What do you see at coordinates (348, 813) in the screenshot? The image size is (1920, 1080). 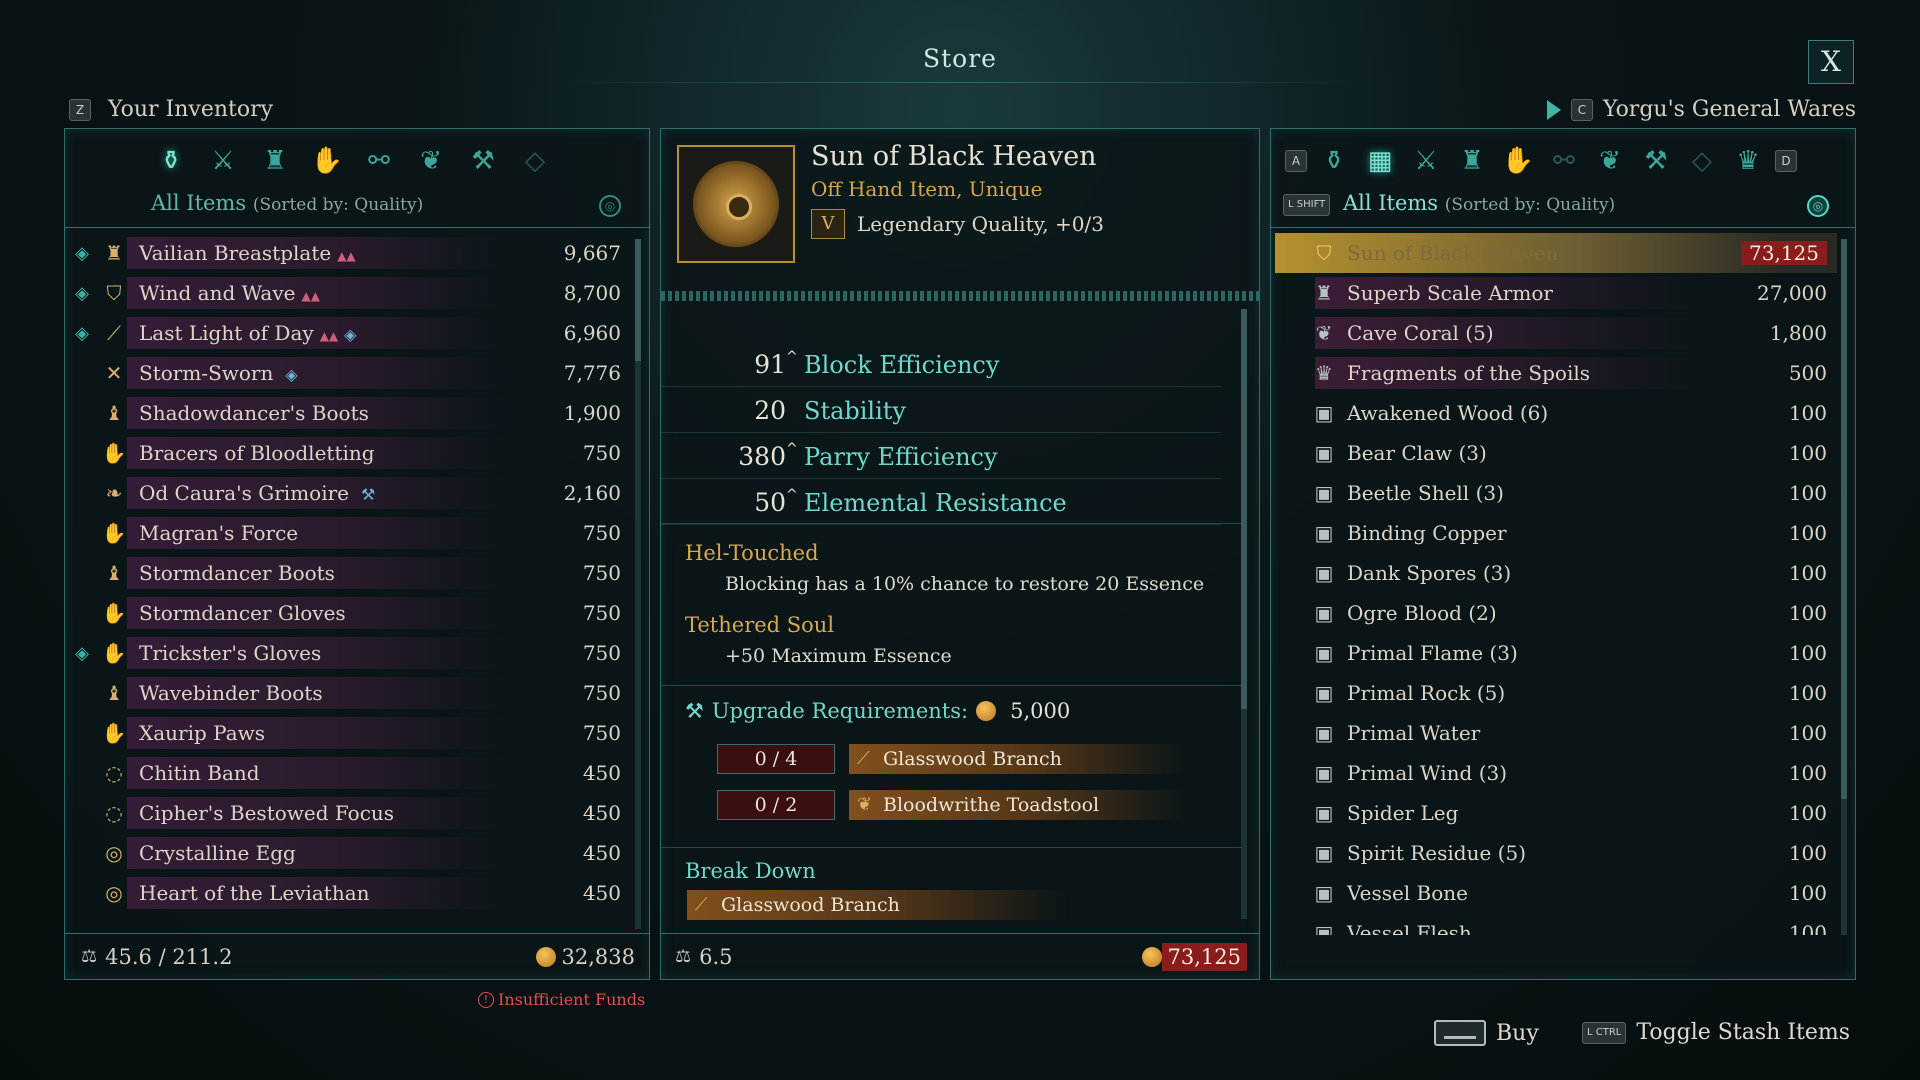 I see `inventory-row: ◌ Cipher's Bestowed Focus 450` at bounding box center [348, 813].